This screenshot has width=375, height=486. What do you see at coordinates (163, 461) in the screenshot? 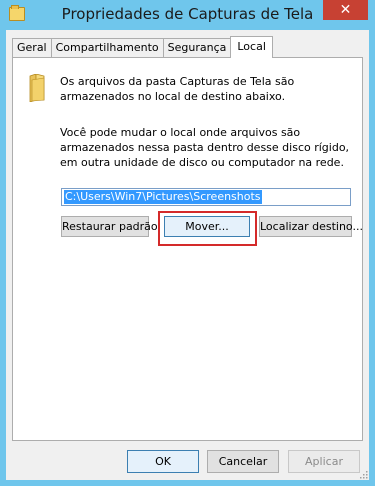
I see `ok-button: OK` at bounding box center [163, 461].